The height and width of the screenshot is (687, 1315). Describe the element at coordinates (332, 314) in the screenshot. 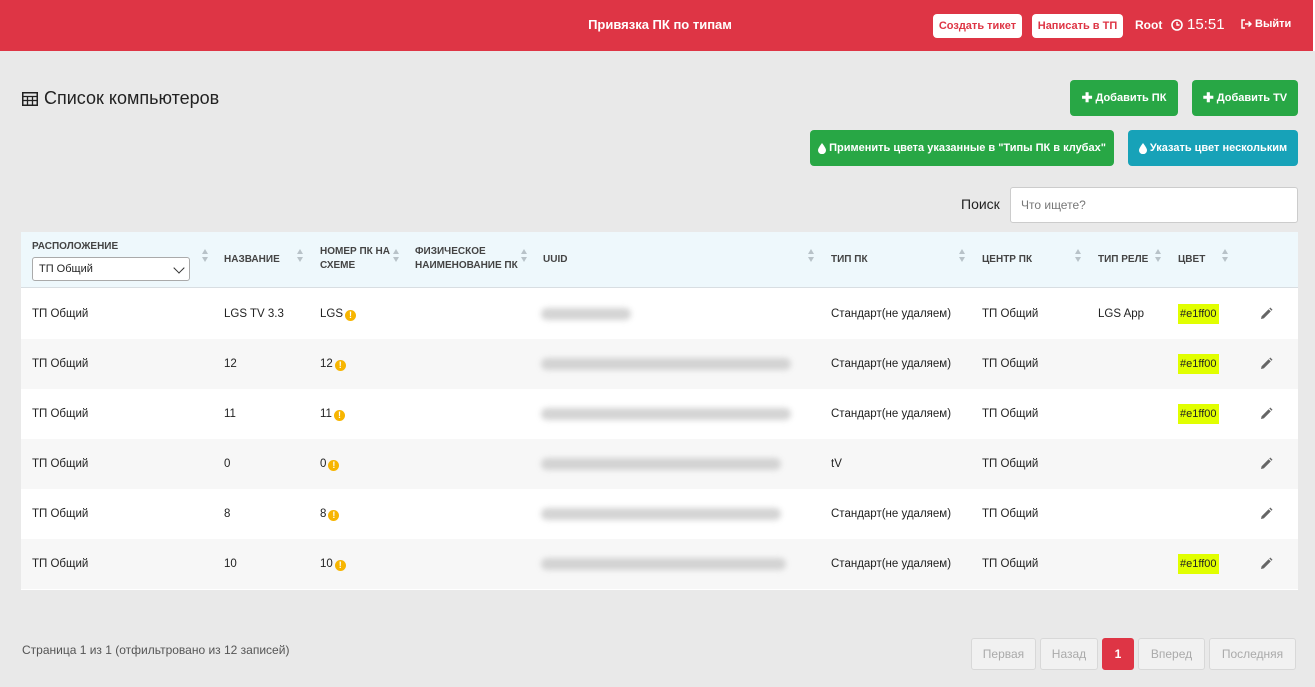

I see `cell-scheme-value: LGS` at that location.